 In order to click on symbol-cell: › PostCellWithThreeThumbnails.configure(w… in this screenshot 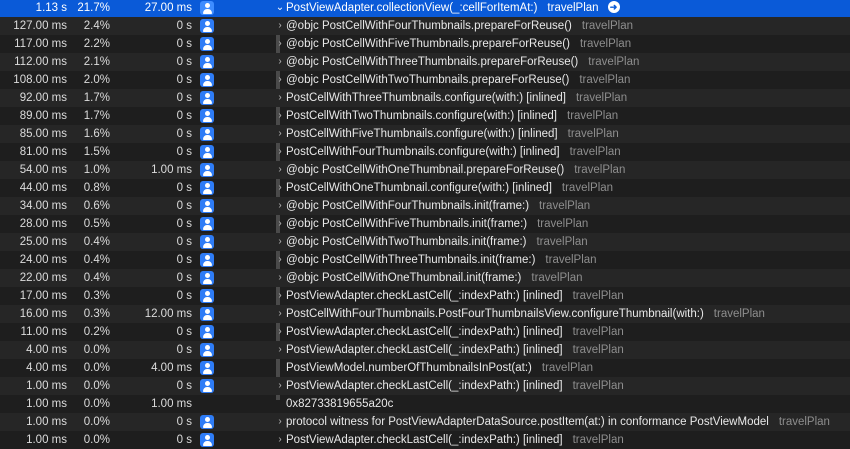, I will do `click(558, 98)`.